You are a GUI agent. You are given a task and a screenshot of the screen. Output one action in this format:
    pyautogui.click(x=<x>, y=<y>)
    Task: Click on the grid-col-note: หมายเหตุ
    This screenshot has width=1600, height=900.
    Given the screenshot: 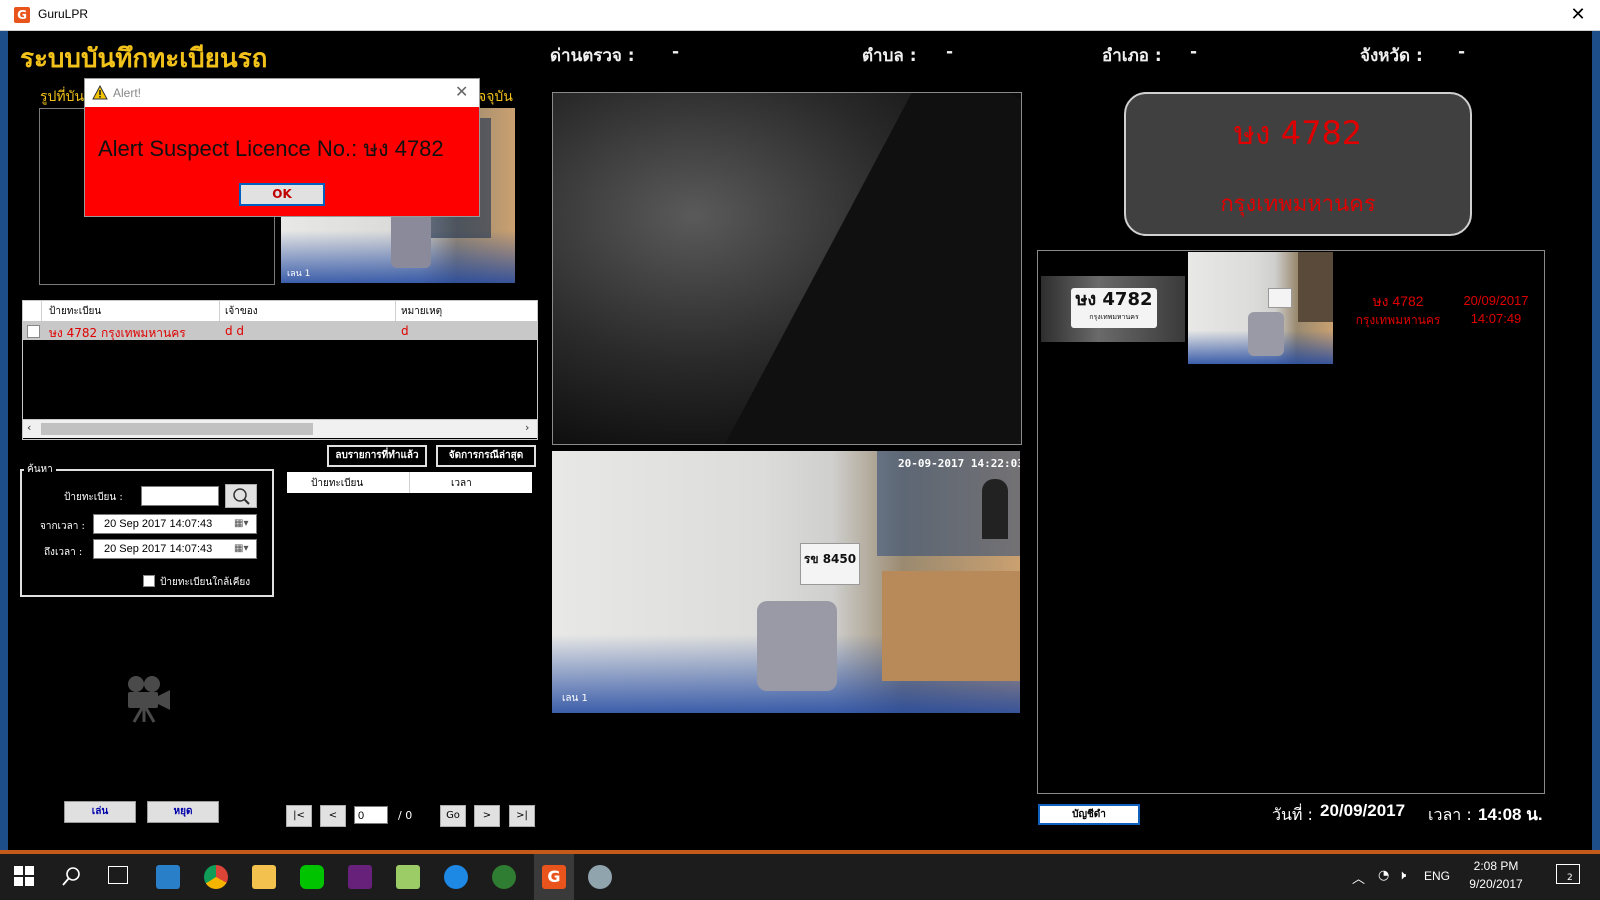 What is the action you would take?
    pyautogui.click(x=421, y=311)
    